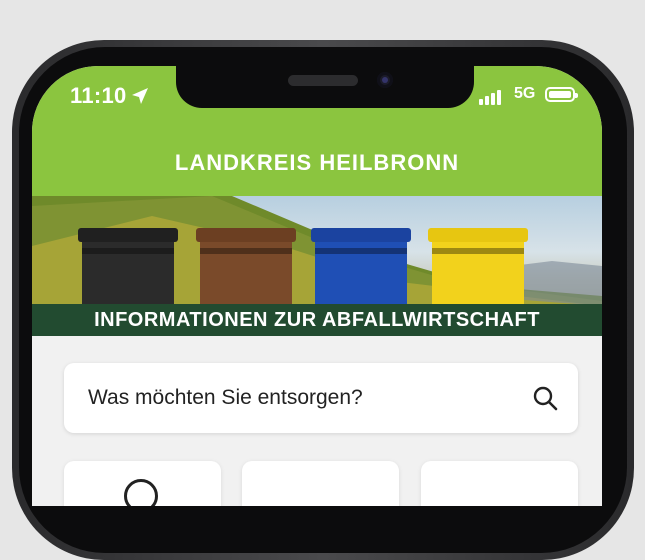 This screenshot has height=560, width=645. What do you see at coordinates (525, 93) in the screenshot?
I see `network-type: 5G` at bounding box center [525, 93].